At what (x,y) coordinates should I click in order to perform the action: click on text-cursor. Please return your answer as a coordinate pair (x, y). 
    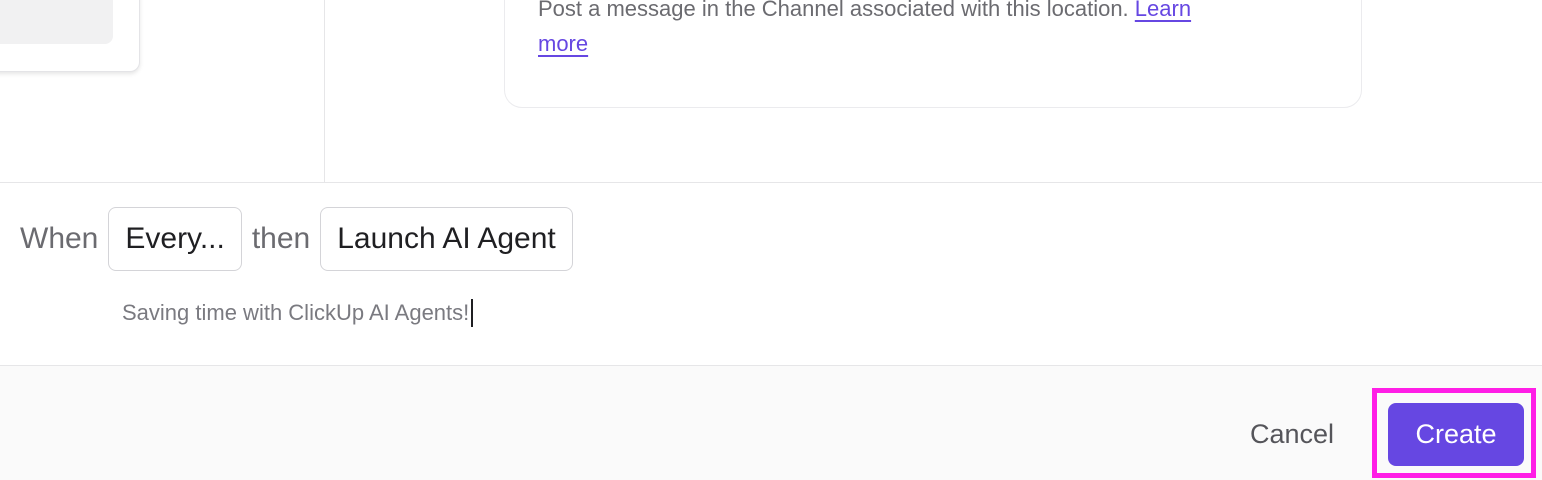
    Looking at the image, I should click on (472, 313).